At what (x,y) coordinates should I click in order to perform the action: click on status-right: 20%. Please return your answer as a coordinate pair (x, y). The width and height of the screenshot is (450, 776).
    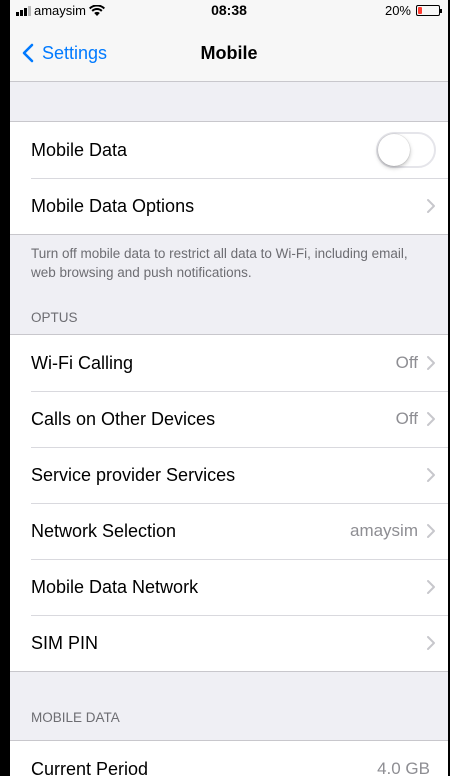
    Looking at the image, I should click on (413, 10).